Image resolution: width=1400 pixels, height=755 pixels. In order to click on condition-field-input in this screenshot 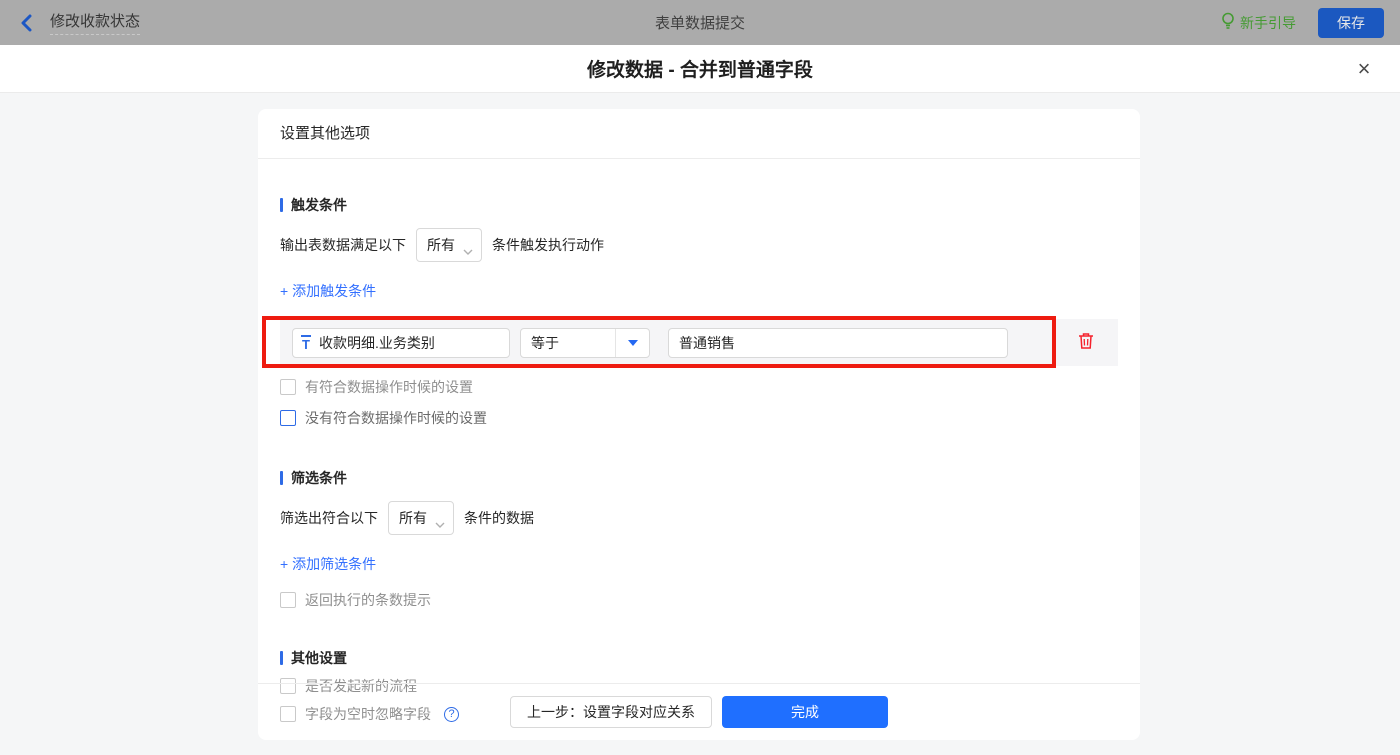, I will do `click(410, 342)`.